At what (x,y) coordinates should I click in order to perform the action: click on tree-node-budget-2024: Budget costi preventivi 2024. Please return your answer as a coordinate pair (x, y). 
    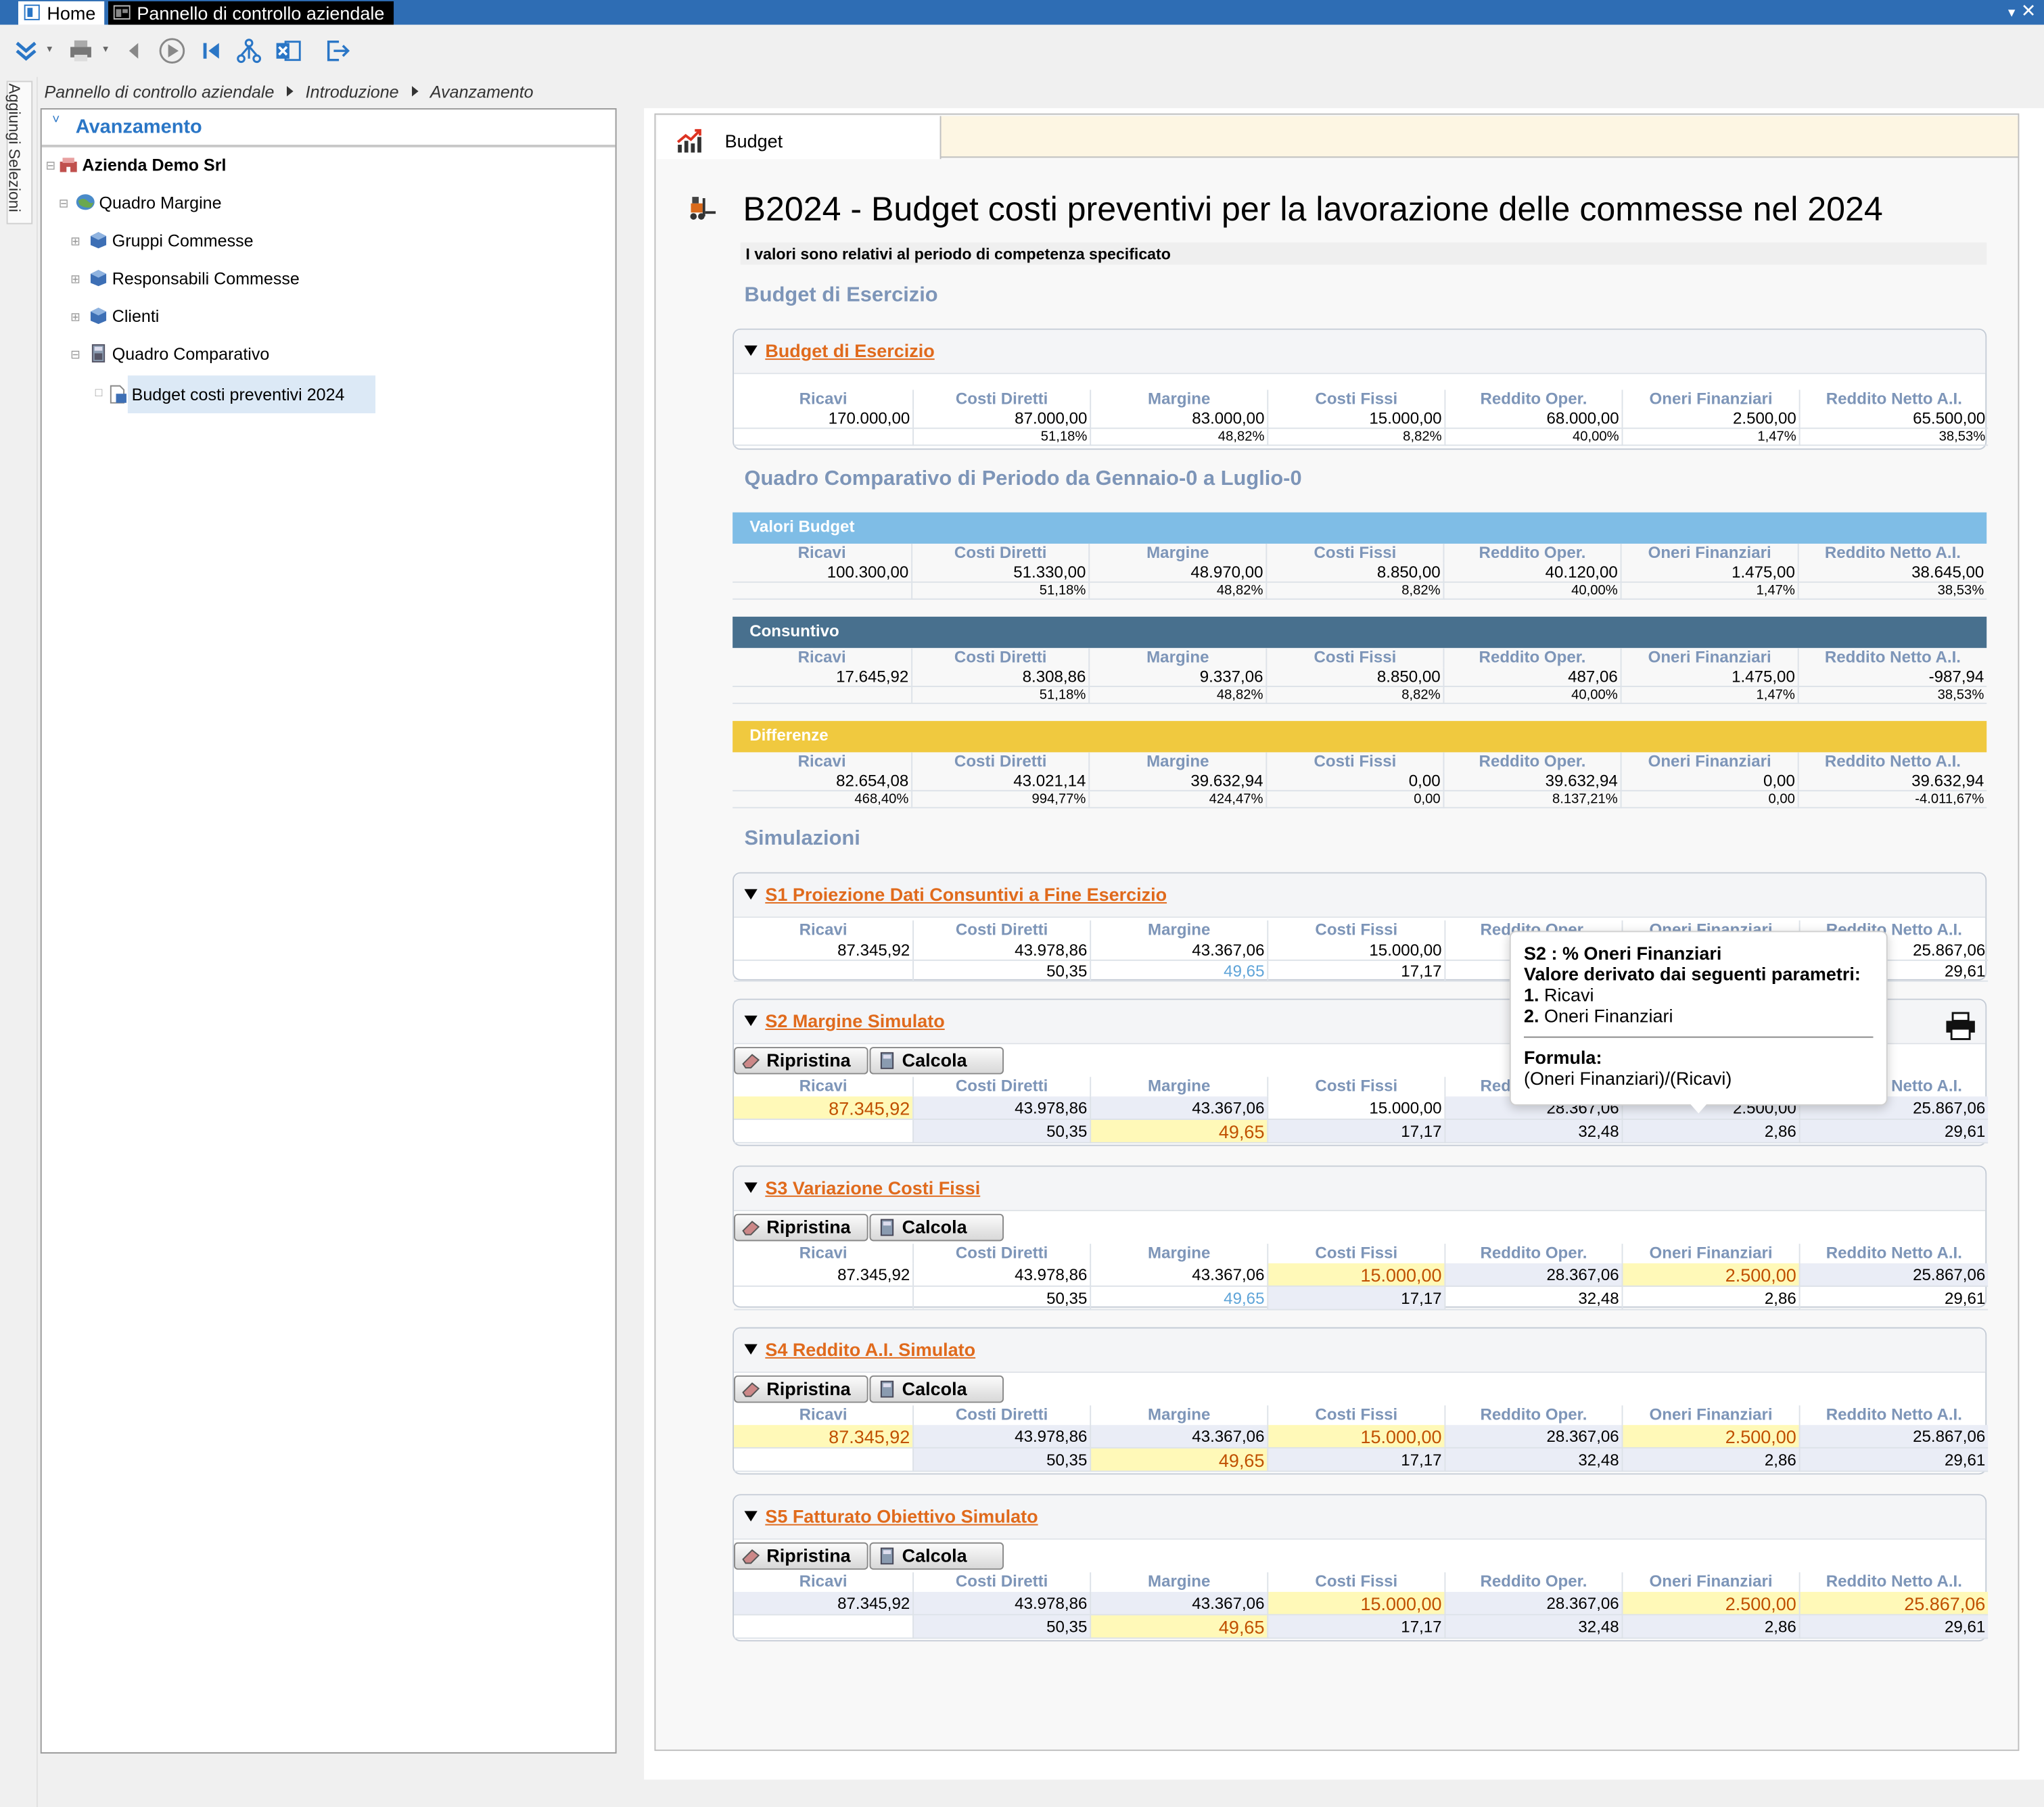
    Looking at the image, I should click on (251, 394).